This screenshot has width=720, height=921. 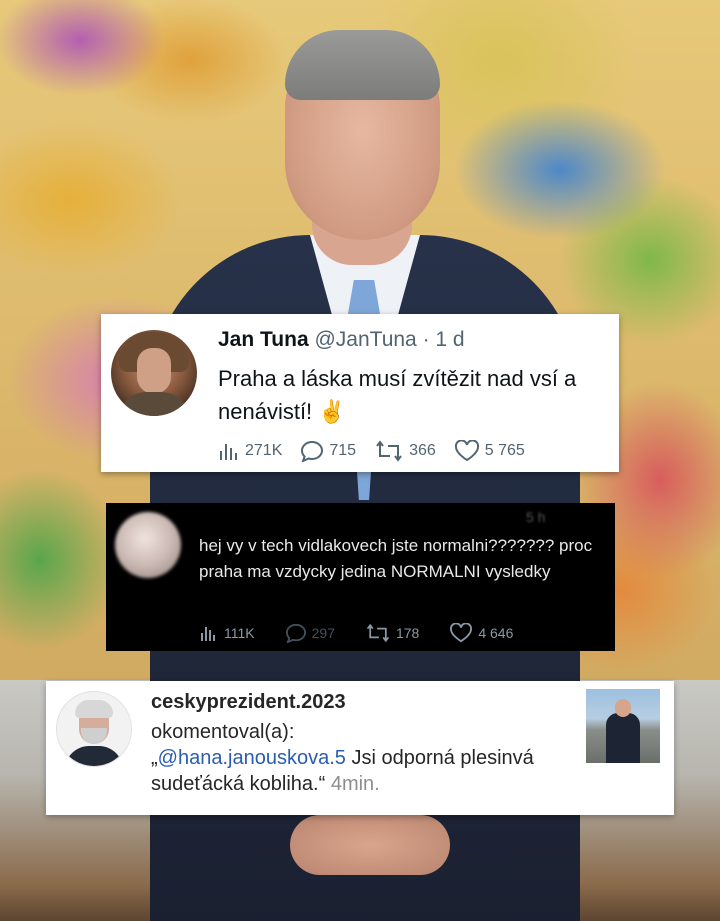 I want to click on tweet-retweet-button: 366, so click(x=405, y=451).